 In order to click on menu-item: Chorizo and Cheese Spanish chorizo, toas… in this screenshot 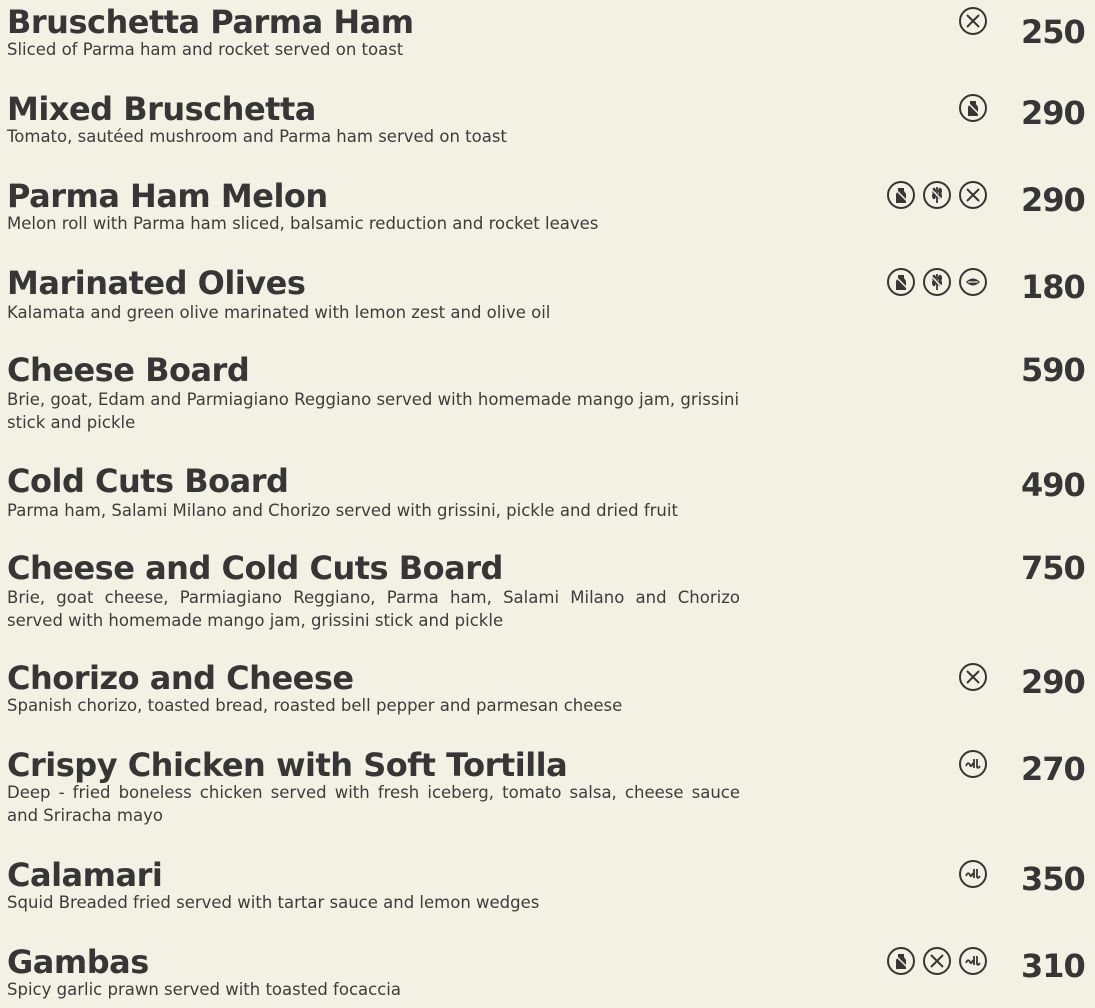, I will do `click(551, 688)`.